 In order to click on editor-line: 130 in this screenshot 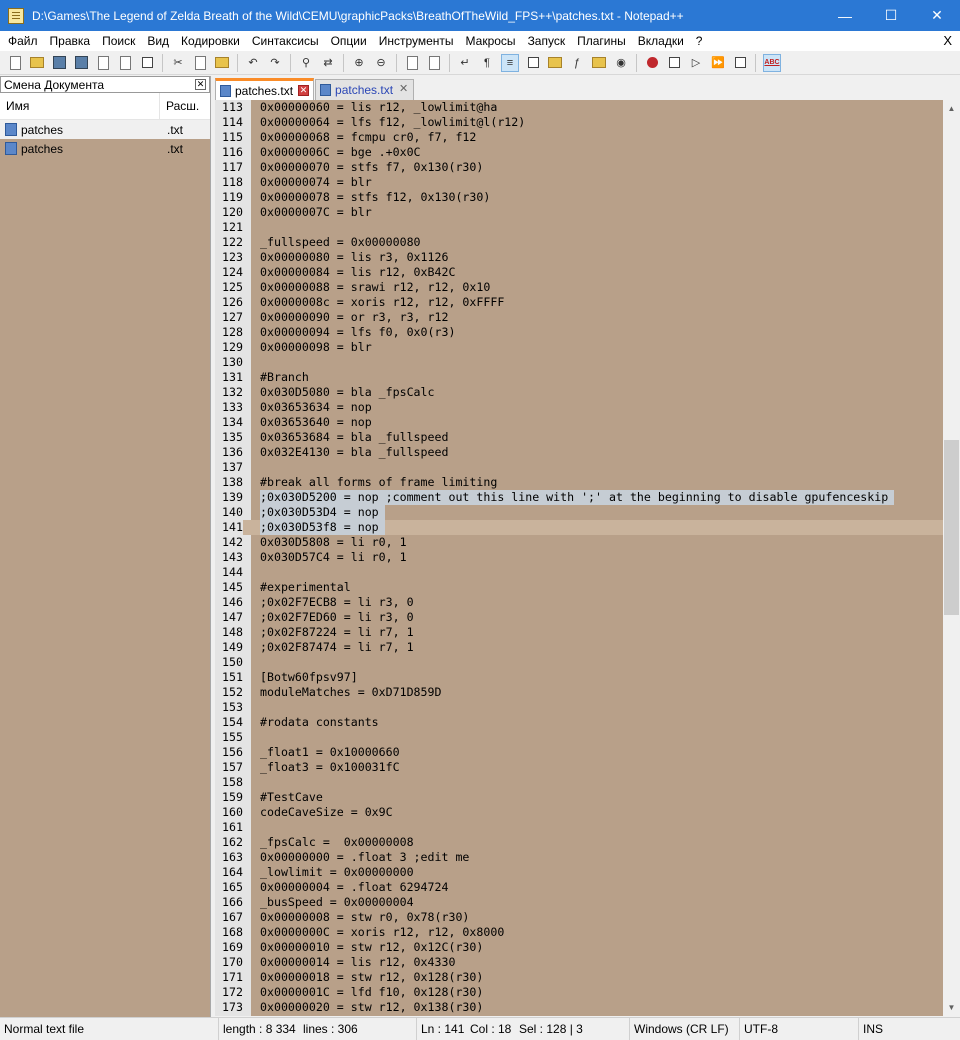, I will do `click(579, 362)`.